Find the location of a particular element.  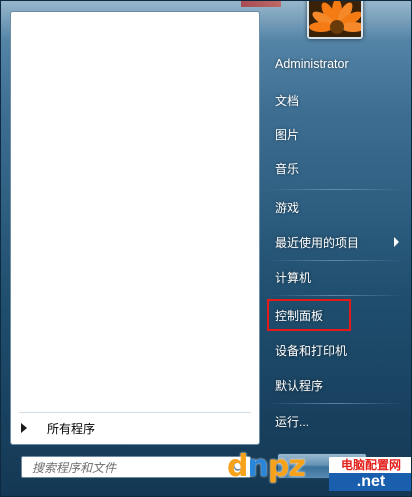

watermark-logo: dnpz is located at coordinates (266, 466).